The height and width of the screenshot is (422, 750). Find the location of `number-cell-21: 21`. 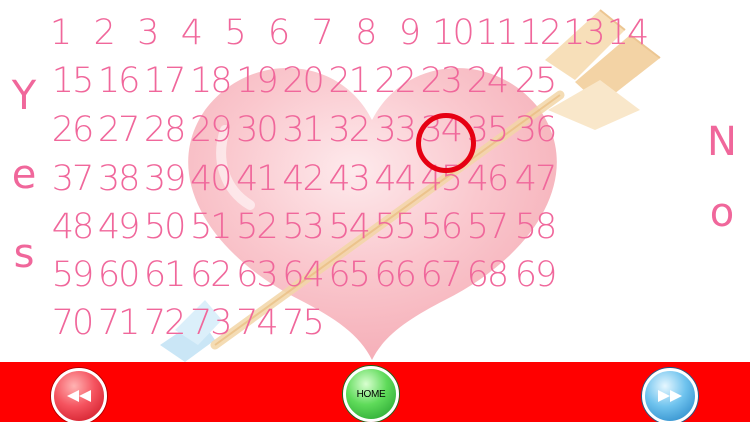

number-cell-21: 21 is located at coordinates (349, 81).